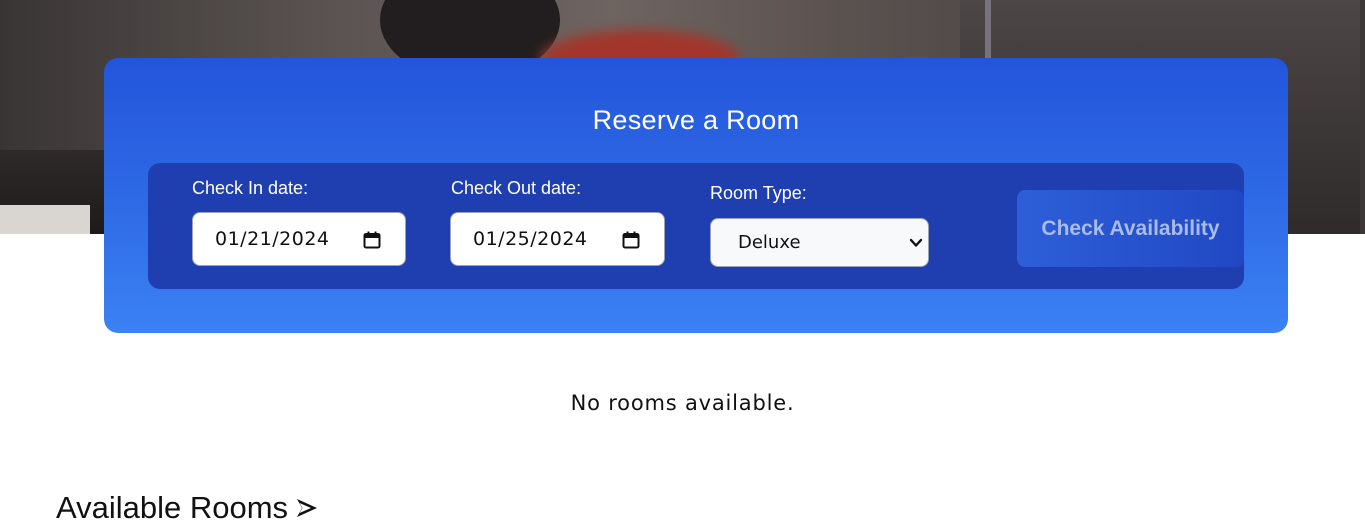 This screenshot has width=1365, height=522. What do you see at coordinates (916, 242) in the screenshot?
I see `chevron-down-icon` at bounding box center [916, 242].